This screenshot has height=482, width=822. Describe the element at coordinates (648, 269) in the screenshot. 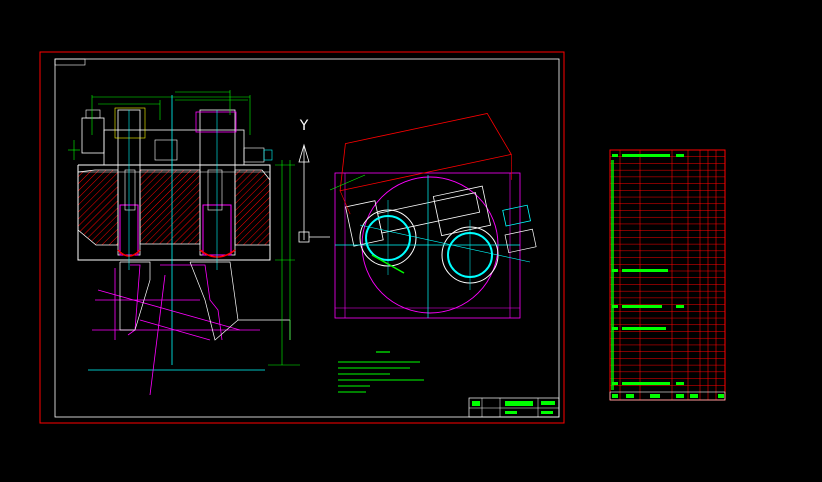

I see `bom-entries` at that location.